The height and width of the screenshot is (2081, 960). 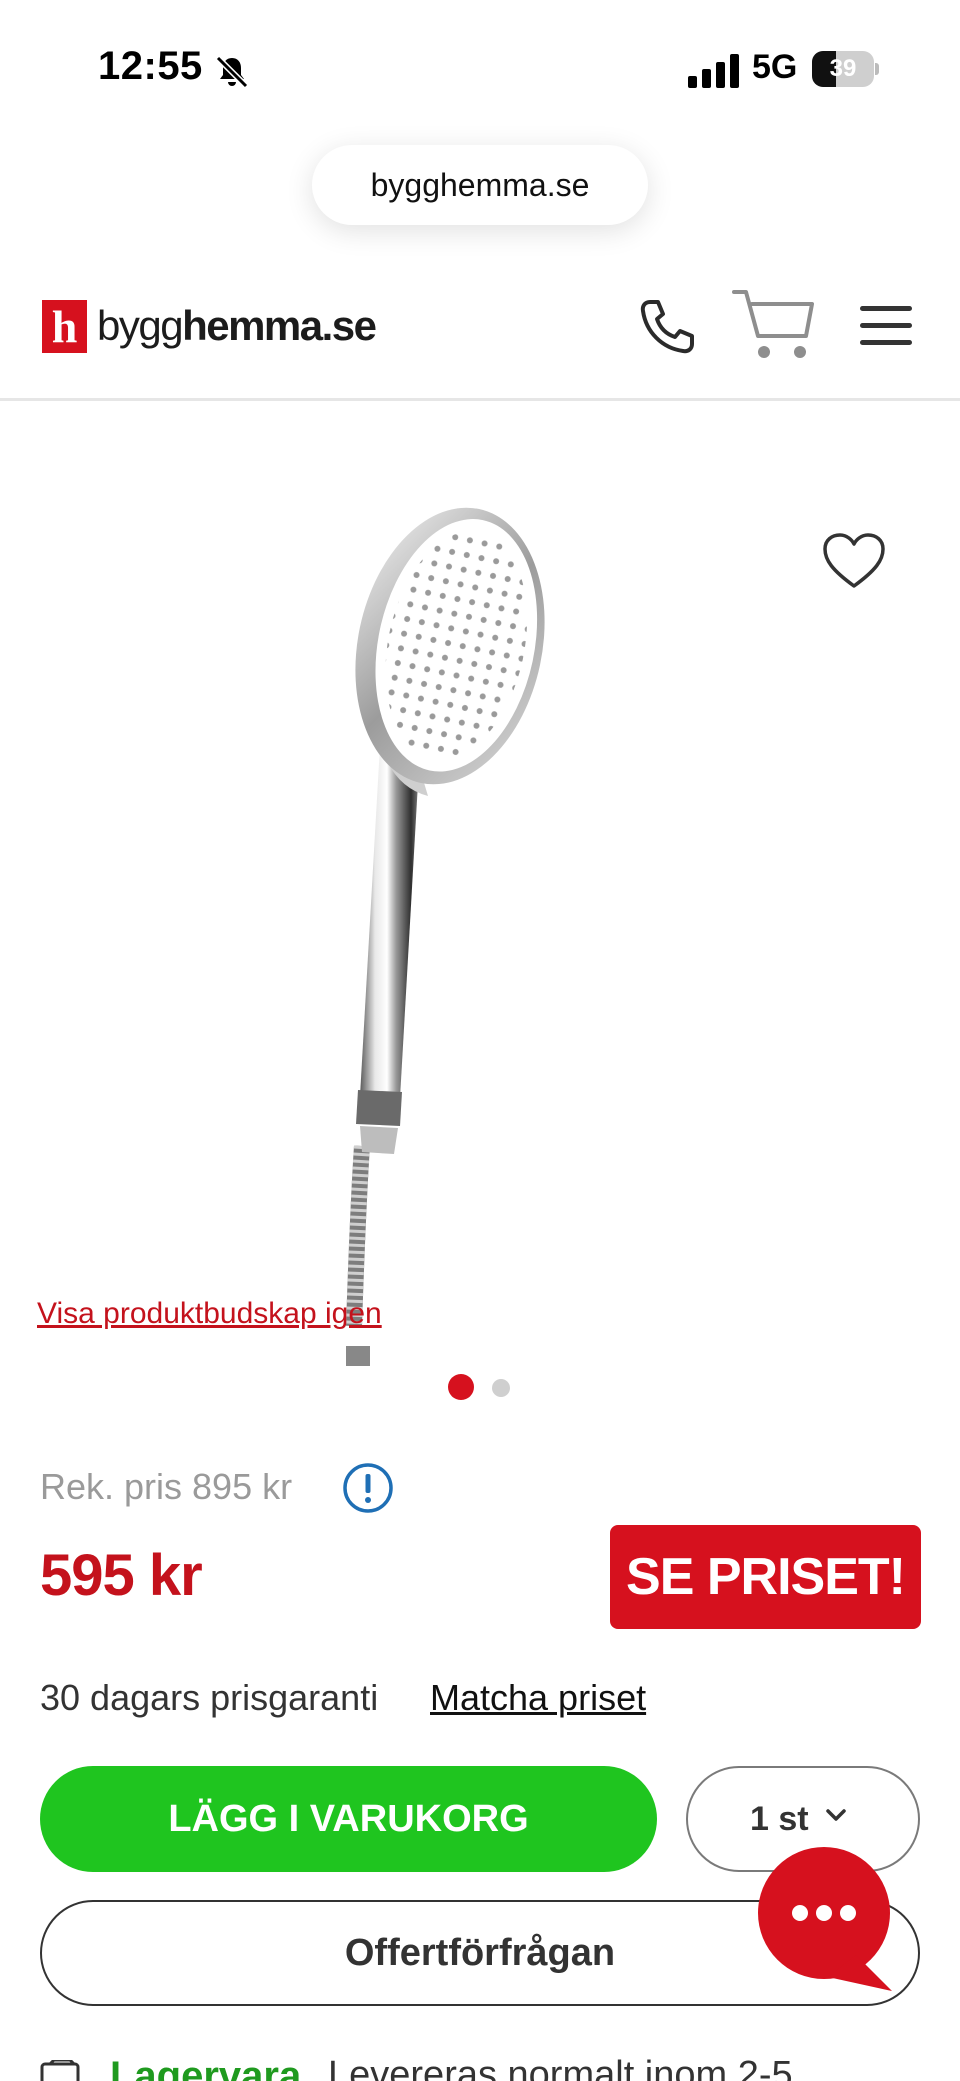 What do you see at coordinates (667, 327) in the screenshot?
I see `phone-icon` at bounding box center [667, 327].